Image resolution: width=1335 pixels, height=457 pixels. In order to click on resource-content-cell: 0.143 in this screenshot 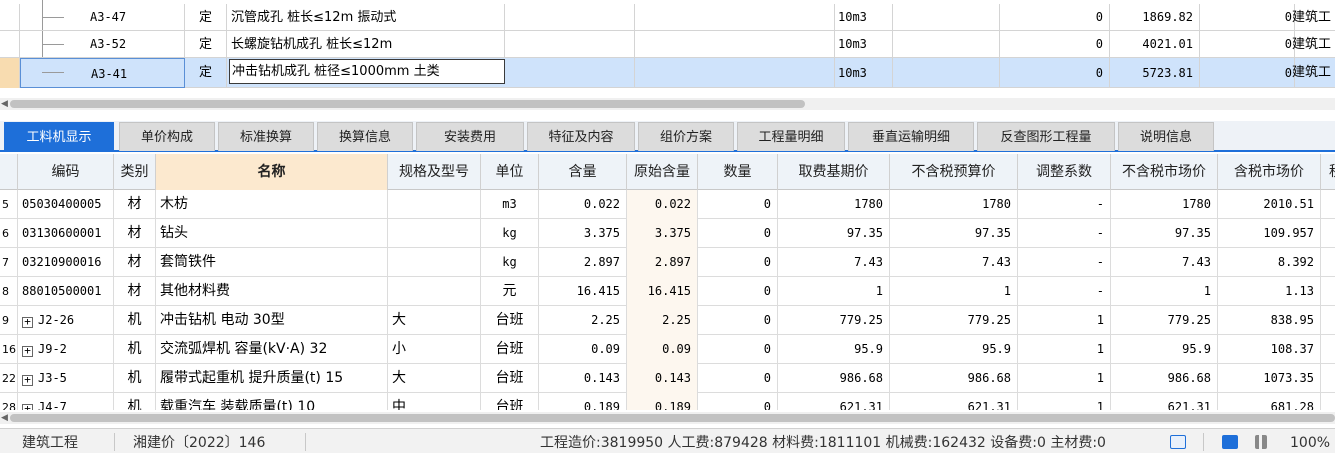, I will do `click(583, 378)`.